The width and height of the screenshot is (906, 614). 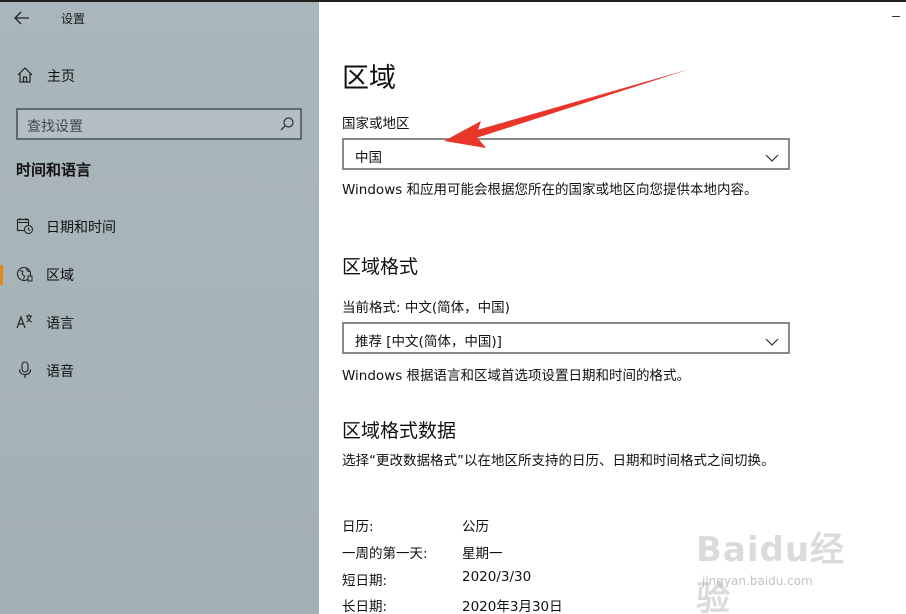 What do you see at coordinates (60, 372) in the screenshot?
I see `sidebar-item-label: 语音` at bounding box center [60, 372].